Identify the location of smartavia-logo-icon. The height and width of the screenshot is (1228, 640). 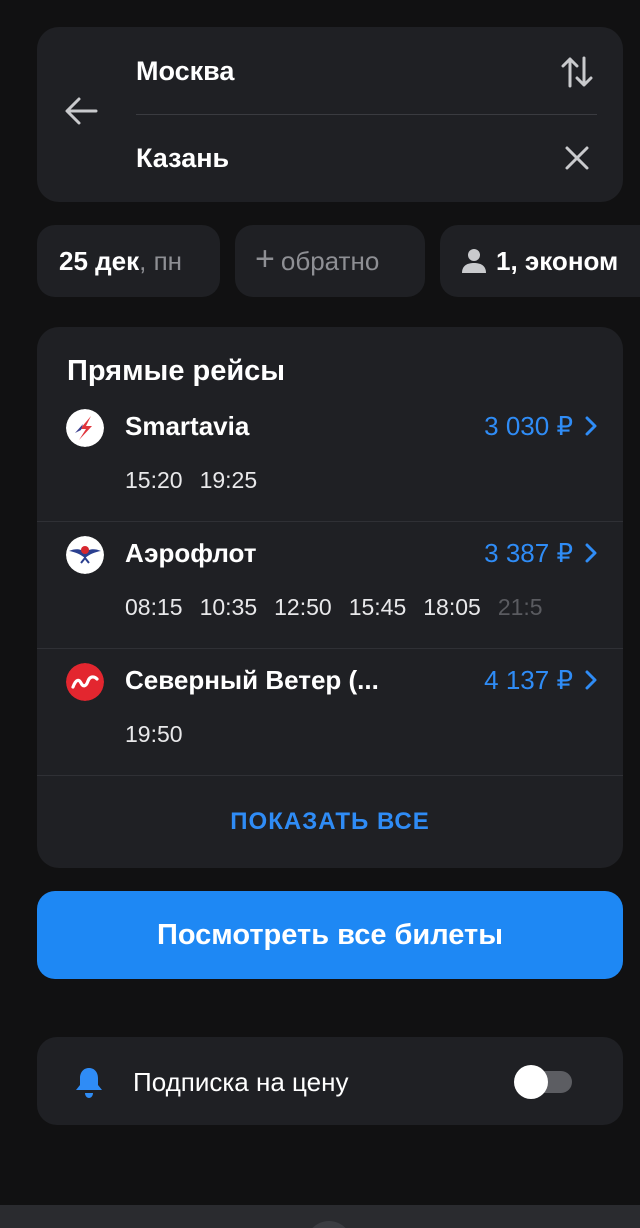
(85, 428).